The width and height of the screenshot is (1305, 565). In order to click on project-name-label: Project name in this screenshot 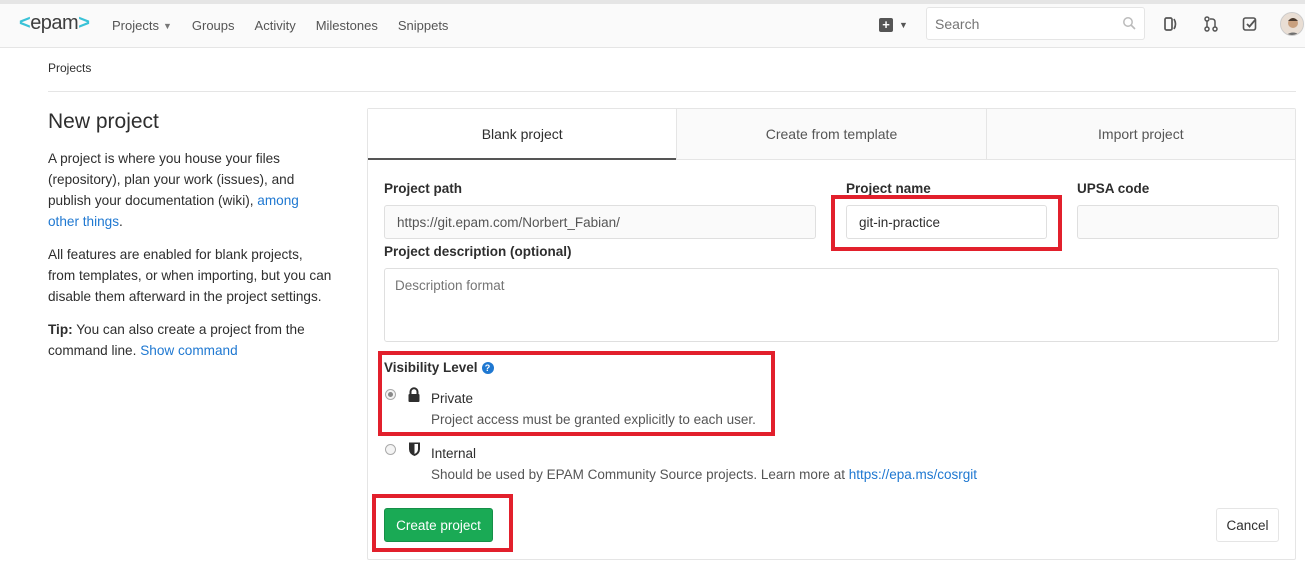, I will do `click(888, 188)`.